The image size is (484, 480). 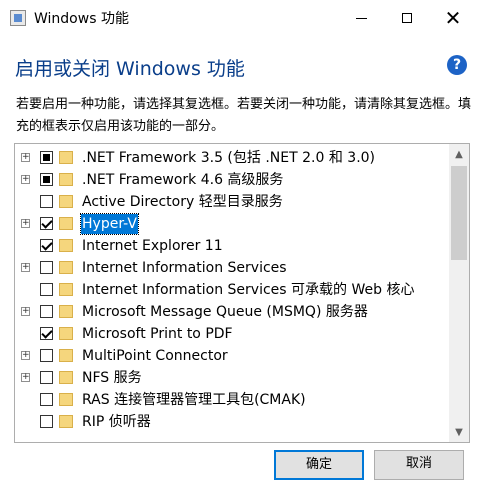 What do you see at coordinates (232, 224) in the screenshot?
I see `feature-row: + Hyper-V` at bounding box center [232, 224].